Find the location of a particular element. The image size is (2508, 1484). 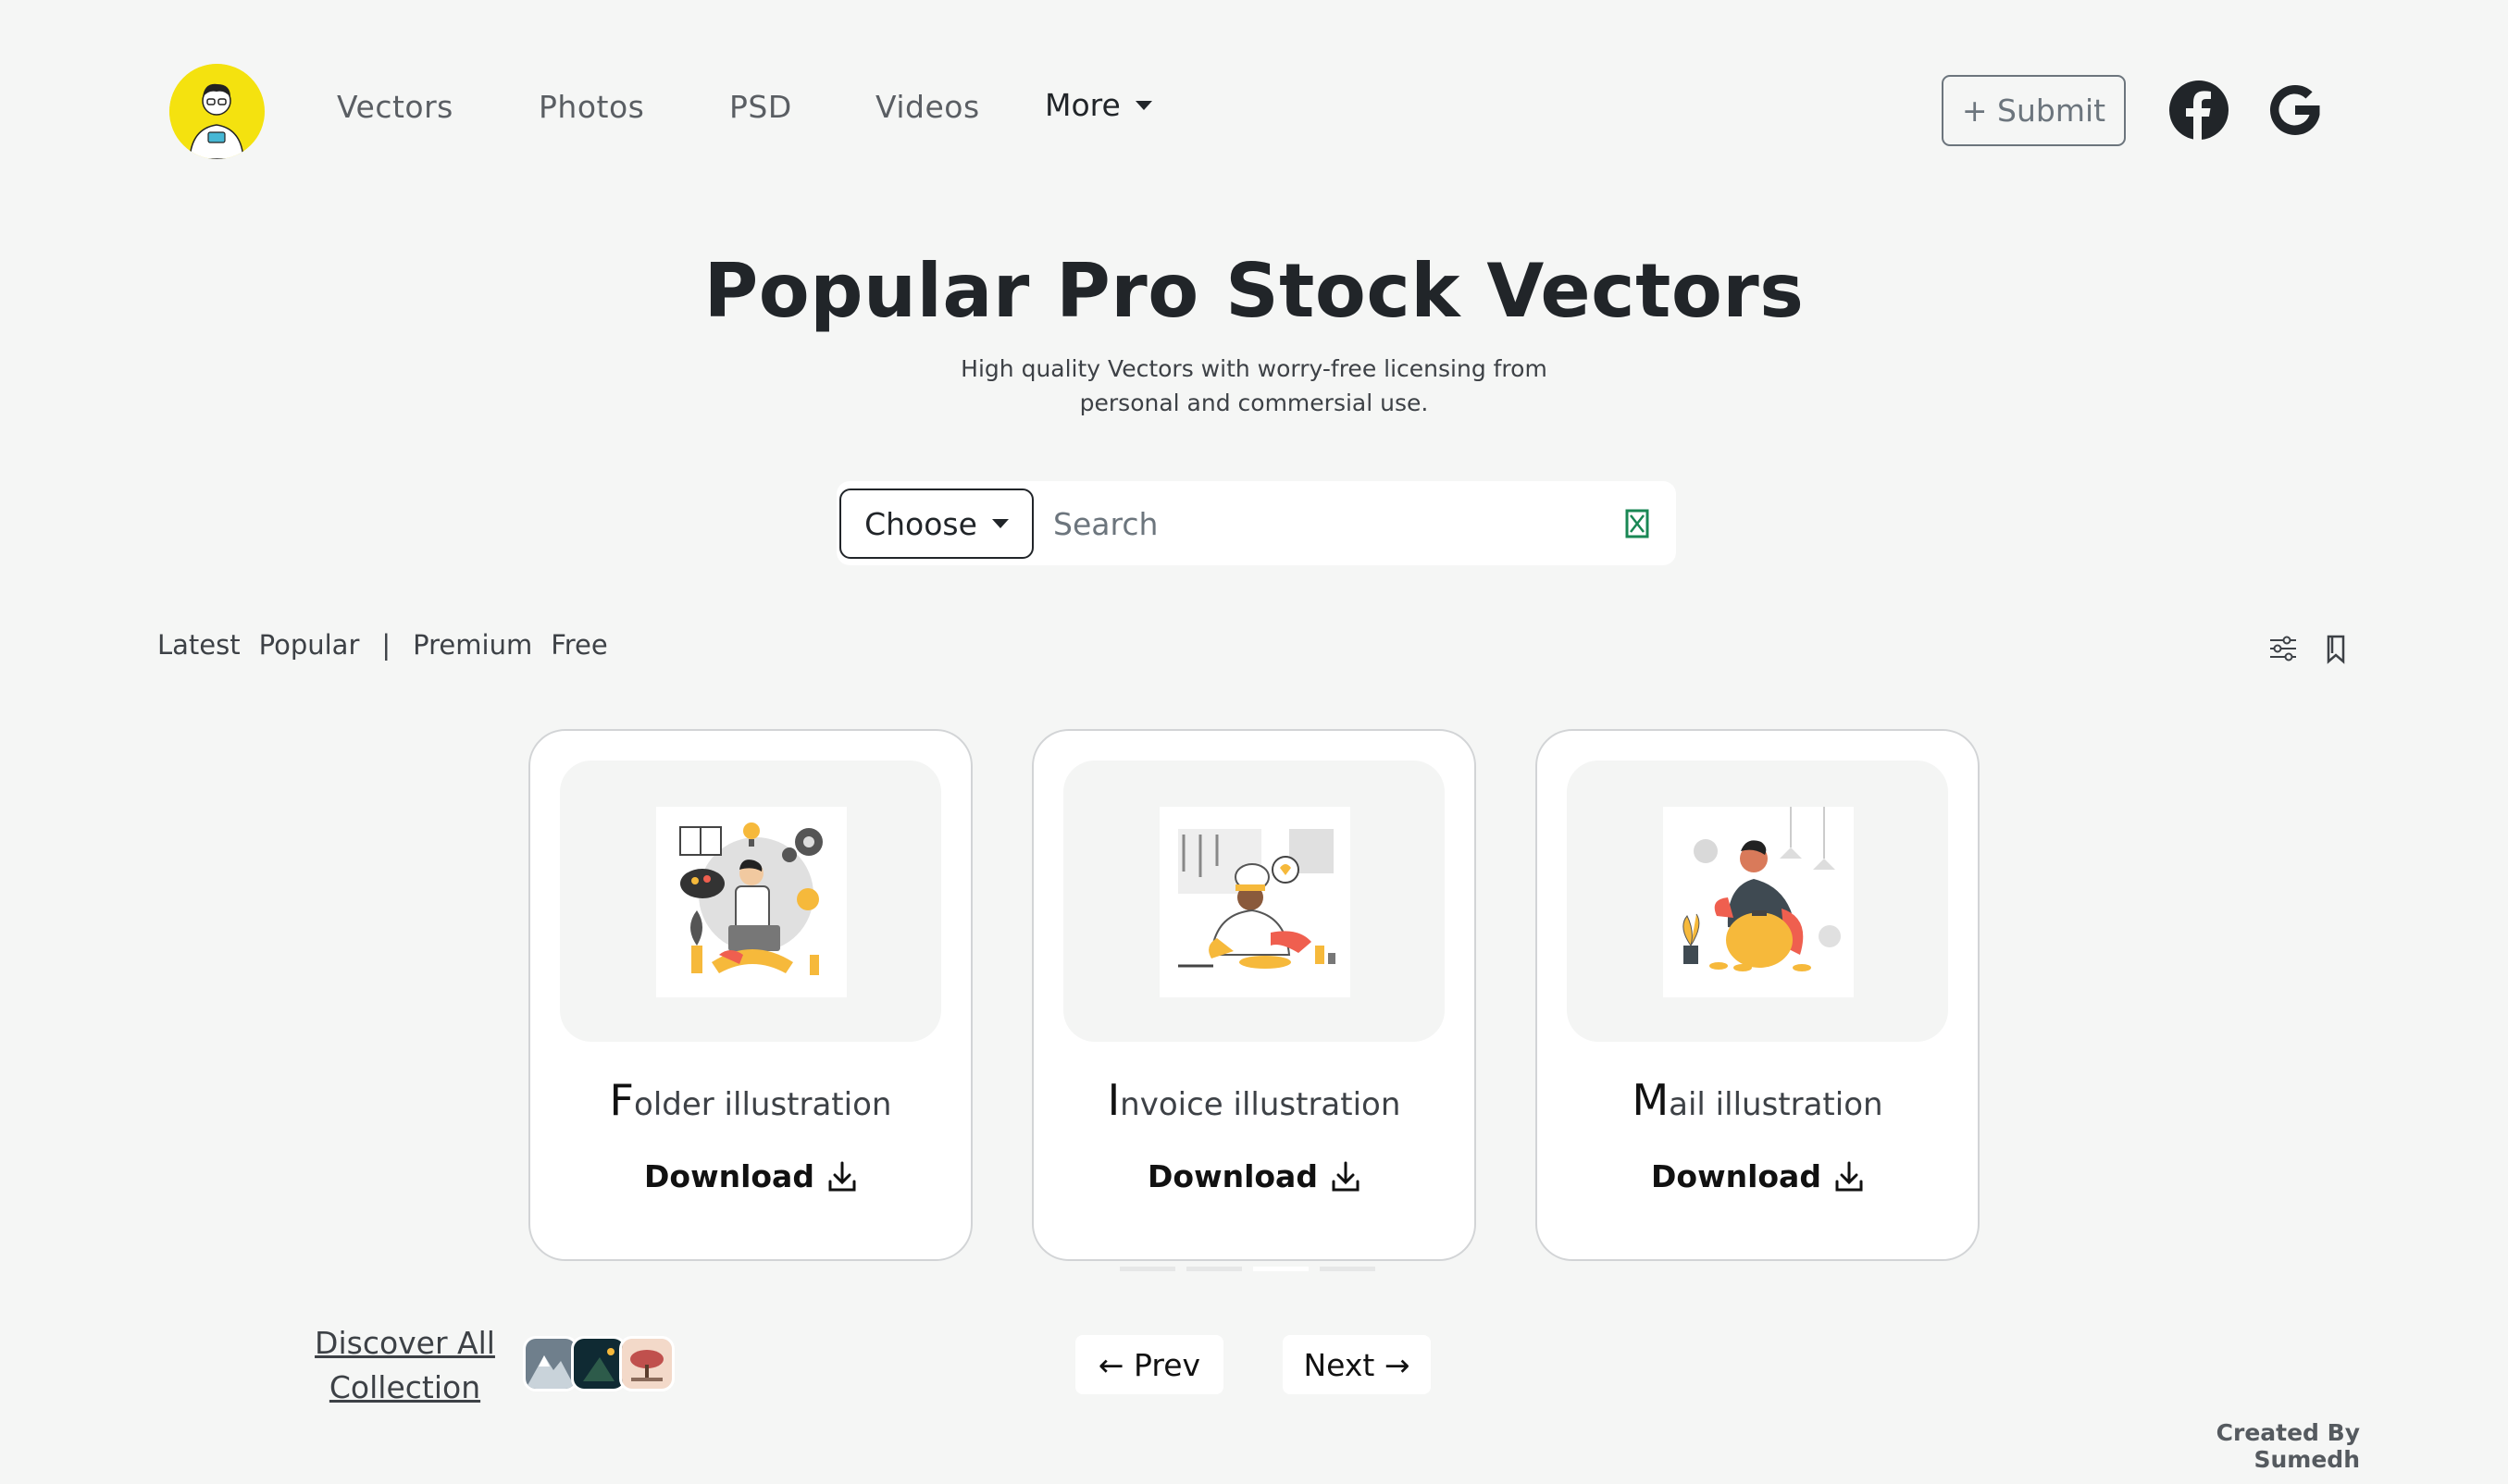

carousel-indicator-active is located at coordinates (1281, 1269).